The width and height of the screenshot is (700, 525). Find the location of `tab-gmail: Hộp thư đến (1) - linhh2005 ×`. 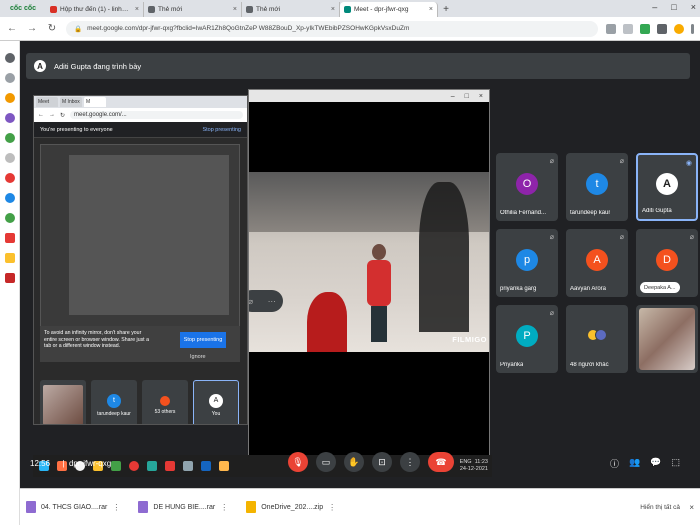

tab-gmail: Hộp thư đến (1) - linhh2005 × is located at coordinates (95, 9).